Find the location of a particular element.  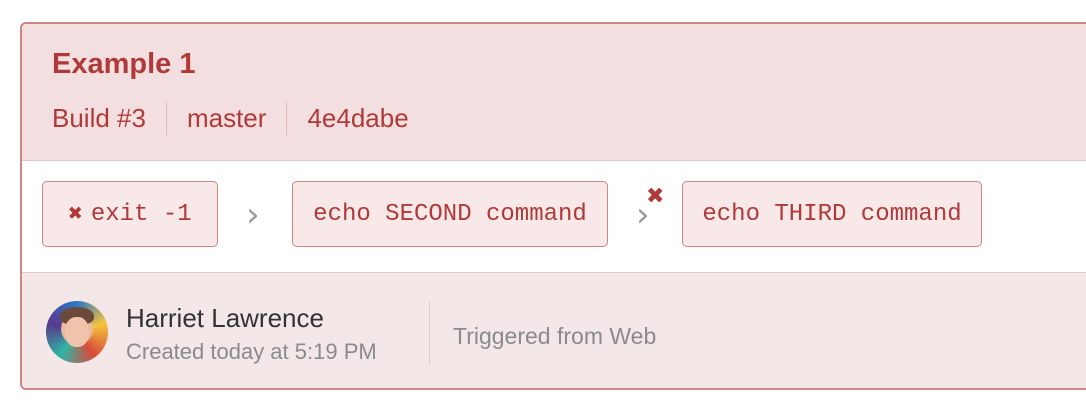

chevron-right-icon: › is located at coordinates (253, 215).